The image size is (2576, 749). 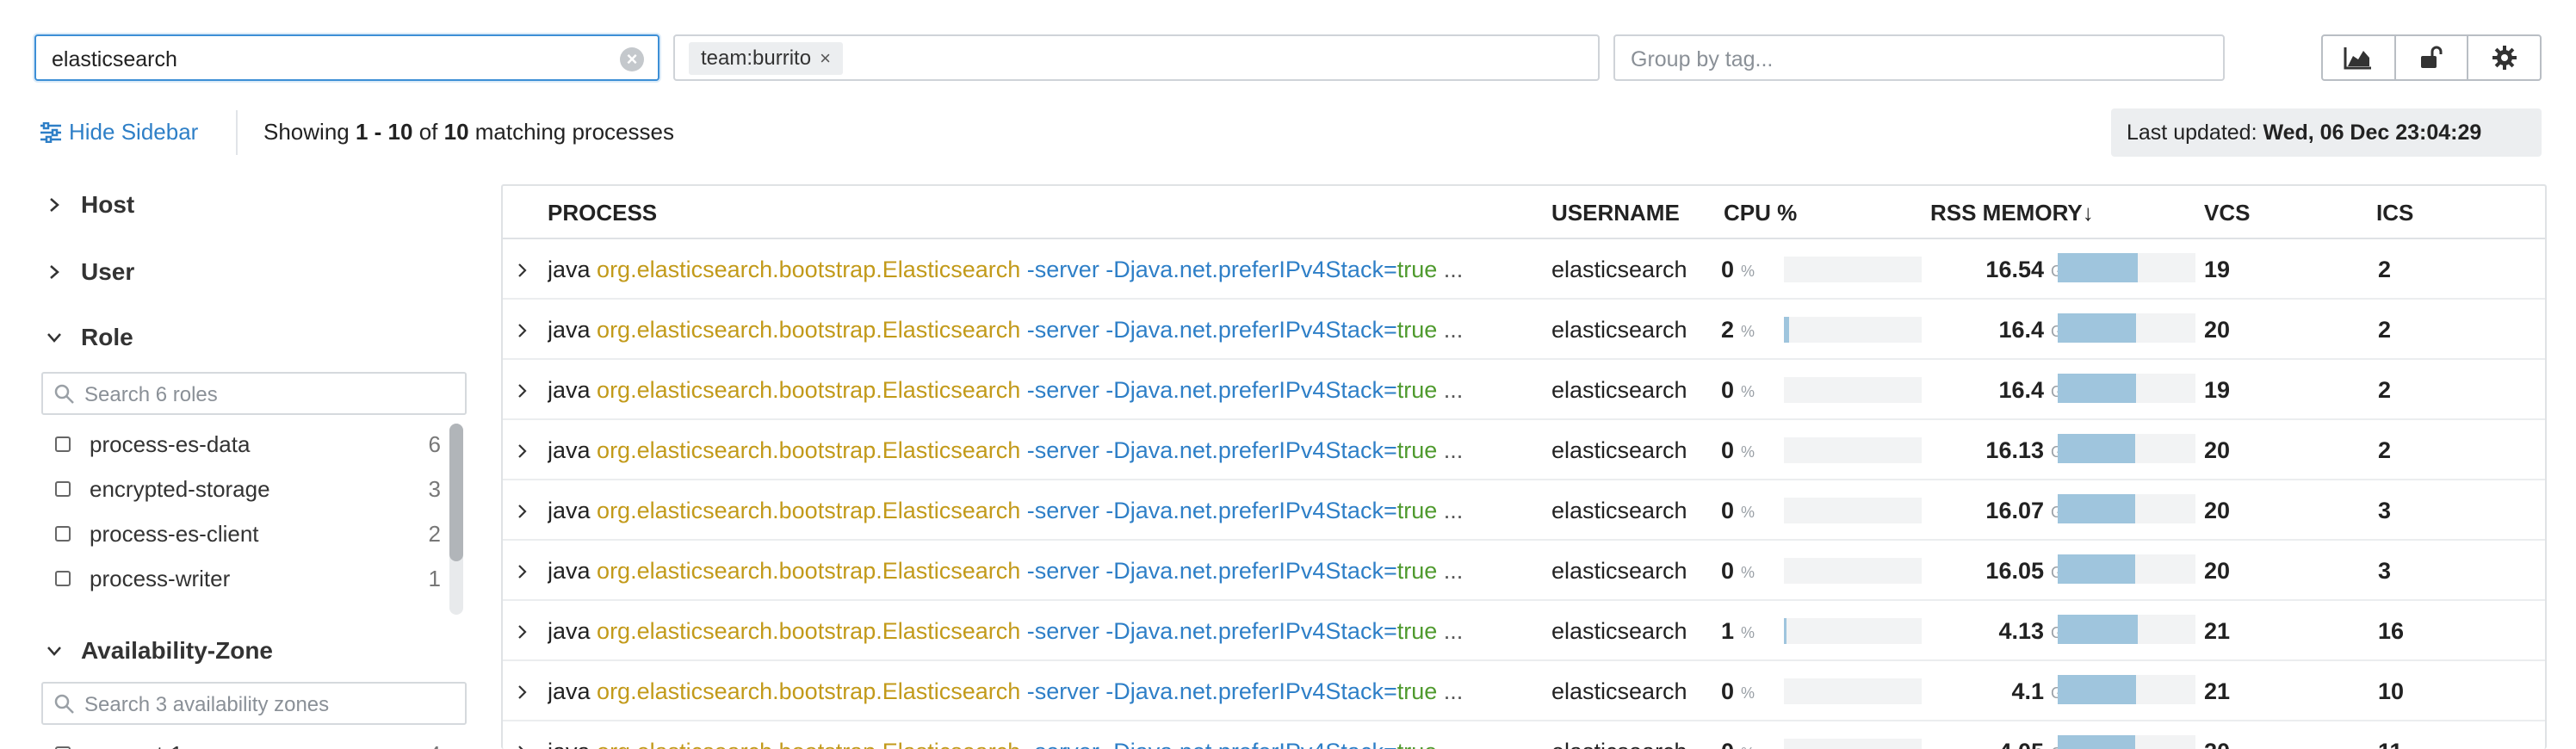 I want to click on scrollbar-thumb, so click(x=456, y=492).